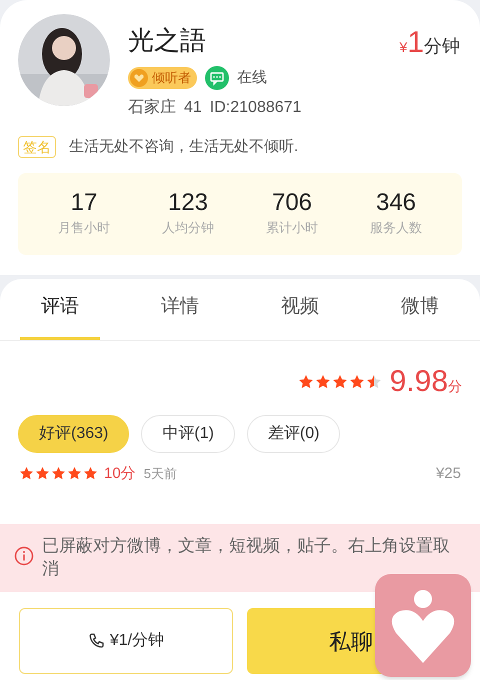 The width and height of the screenshot is (480, 680). I want to click on chat-button: 私聊, so click(311, 641).